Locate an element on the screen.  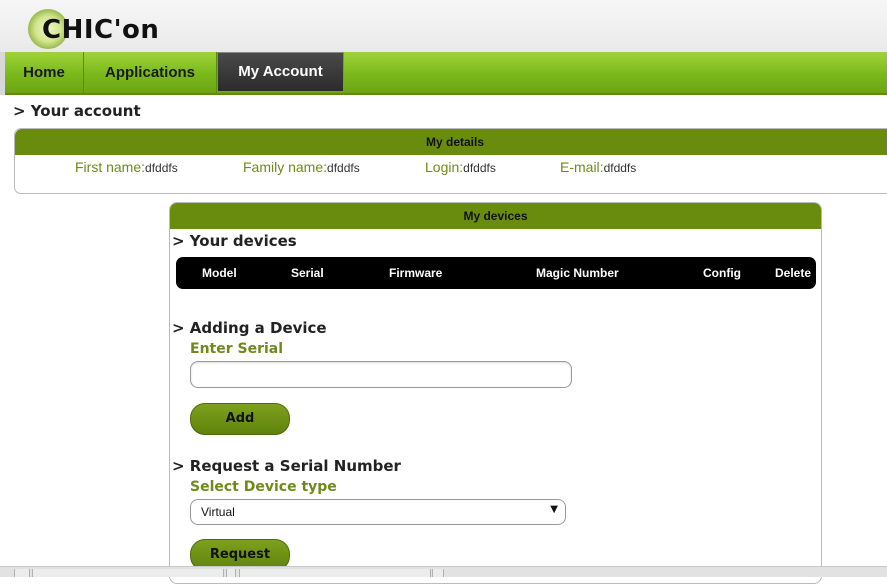
login-field: Login:dfddfs is located at coordinates (460, 168).